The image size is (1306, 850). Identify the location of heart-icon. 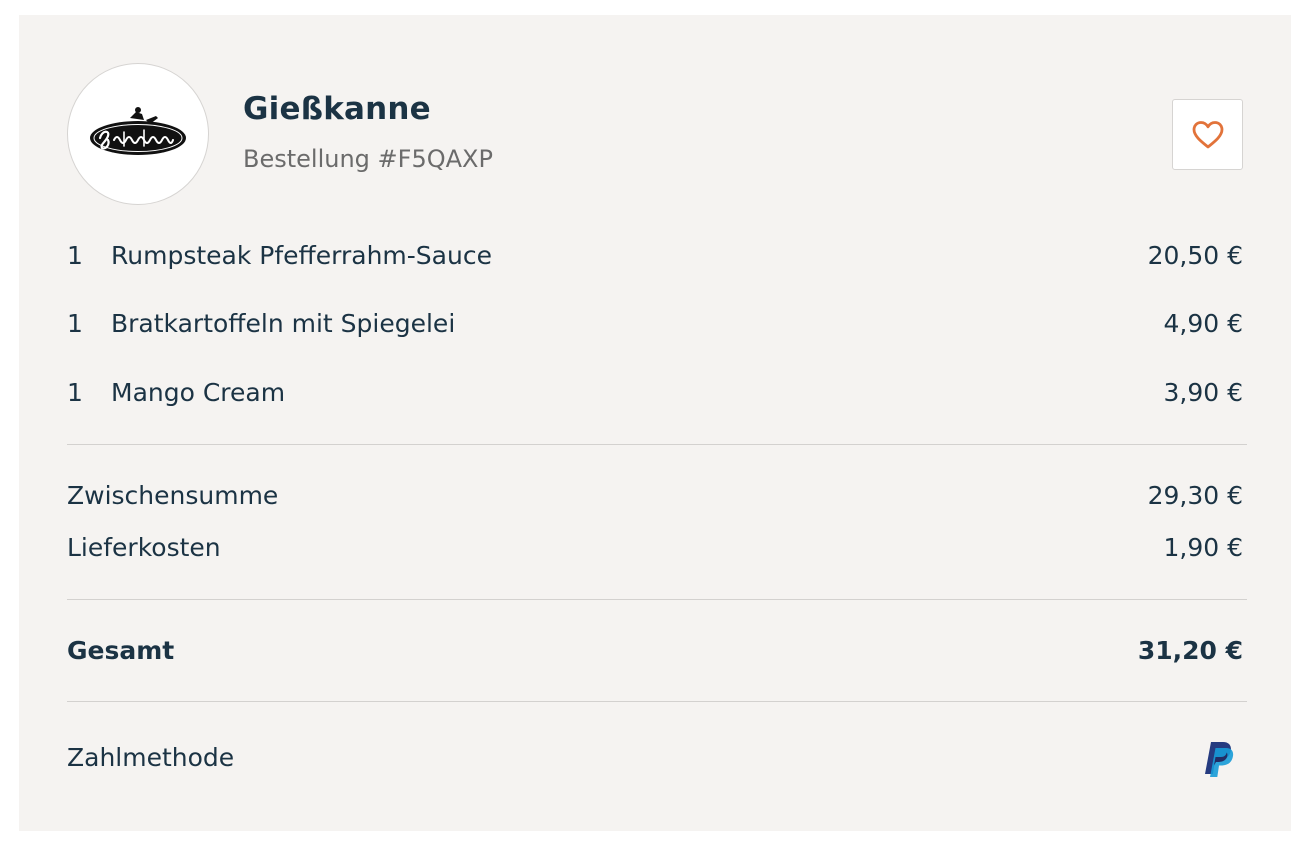
(1207, 134).